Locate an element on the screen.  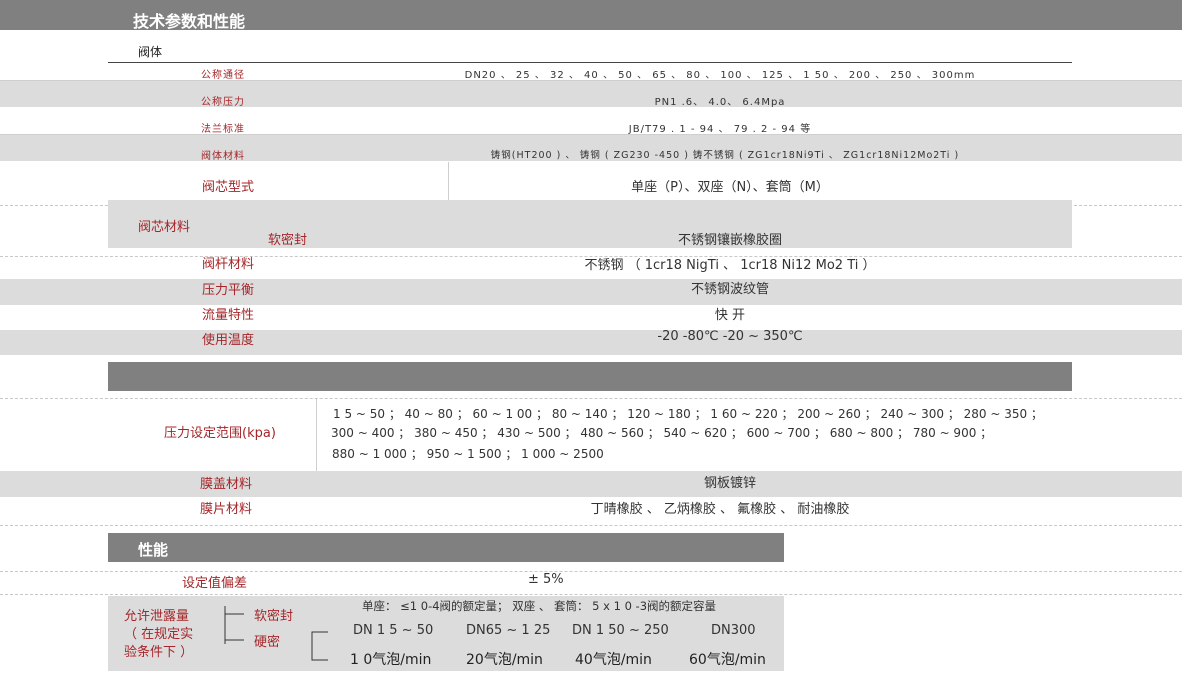
bubble-value-1: 1 0气泡/min is located at coordinates (391, 660).